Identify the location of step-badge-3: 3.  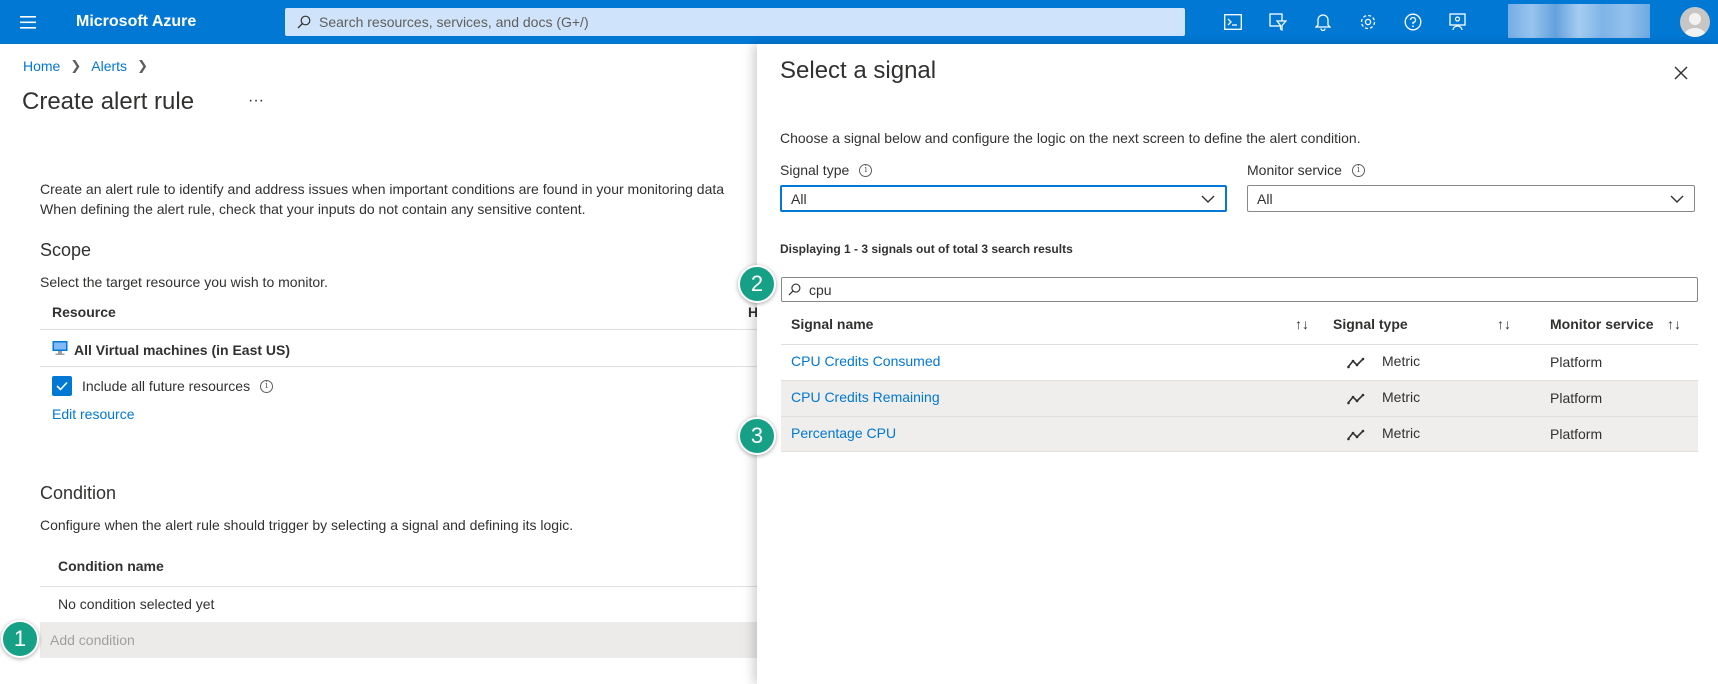
(757, 436).